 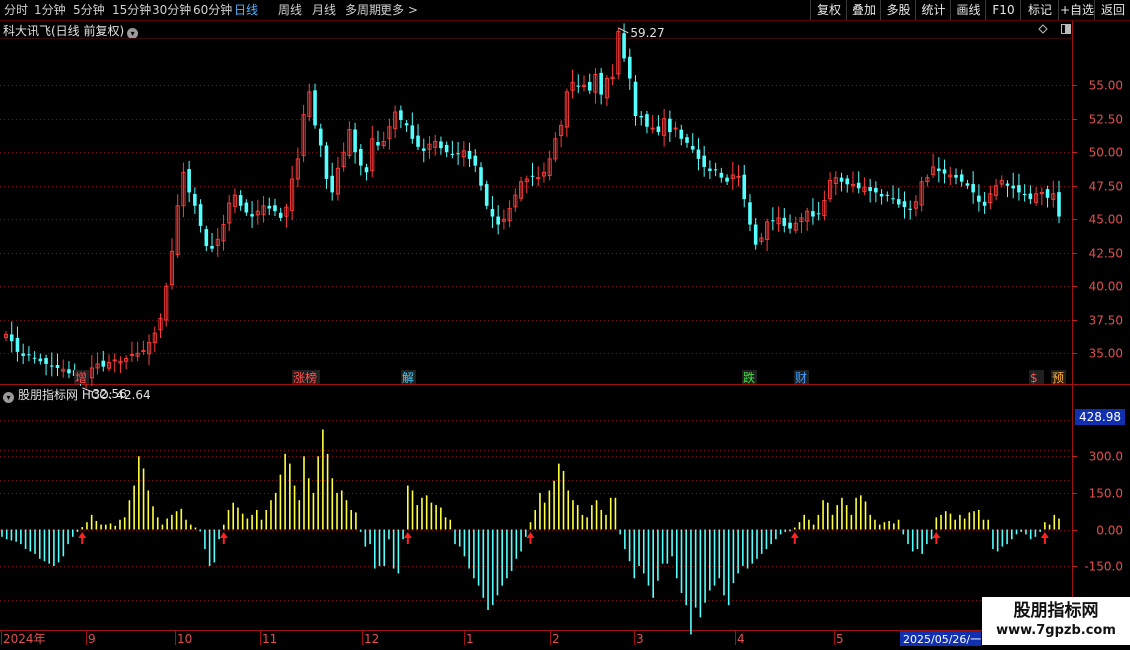 I want to click on date-cursor-label: 2025/05/26/一, so click(x=942, y=639).